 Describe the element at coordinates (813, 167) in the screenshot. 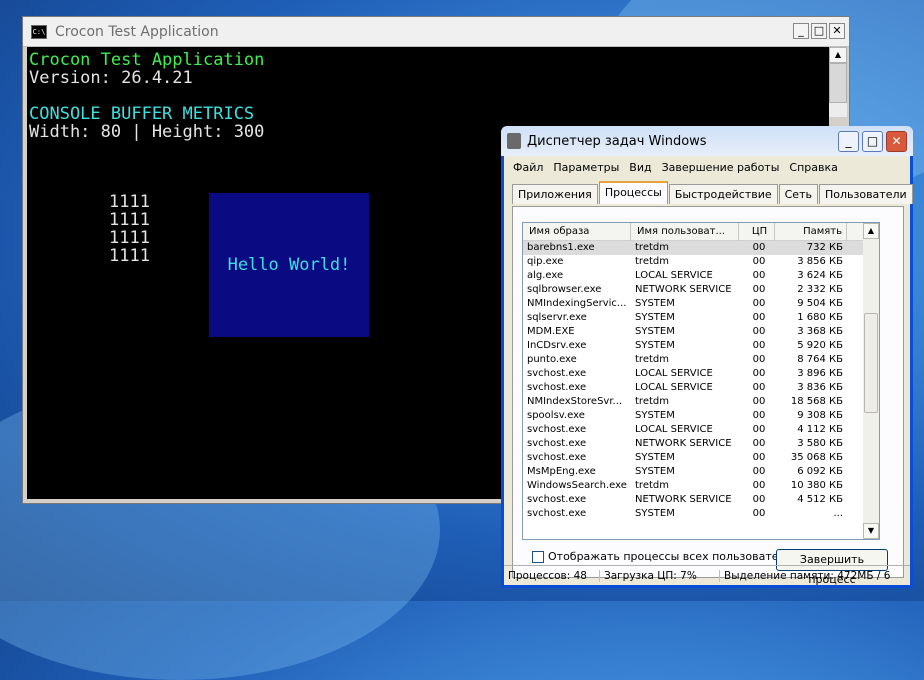

I see `menu-help: Справка` at that location.